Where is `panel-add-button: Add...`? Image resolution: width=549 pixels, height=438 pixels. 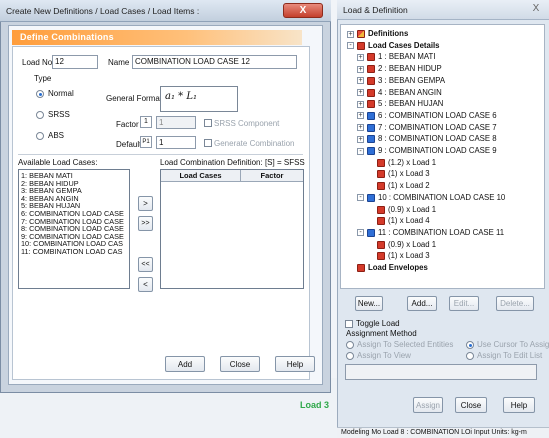 panel-add-button: Add... is located at coordinates (422, 303).